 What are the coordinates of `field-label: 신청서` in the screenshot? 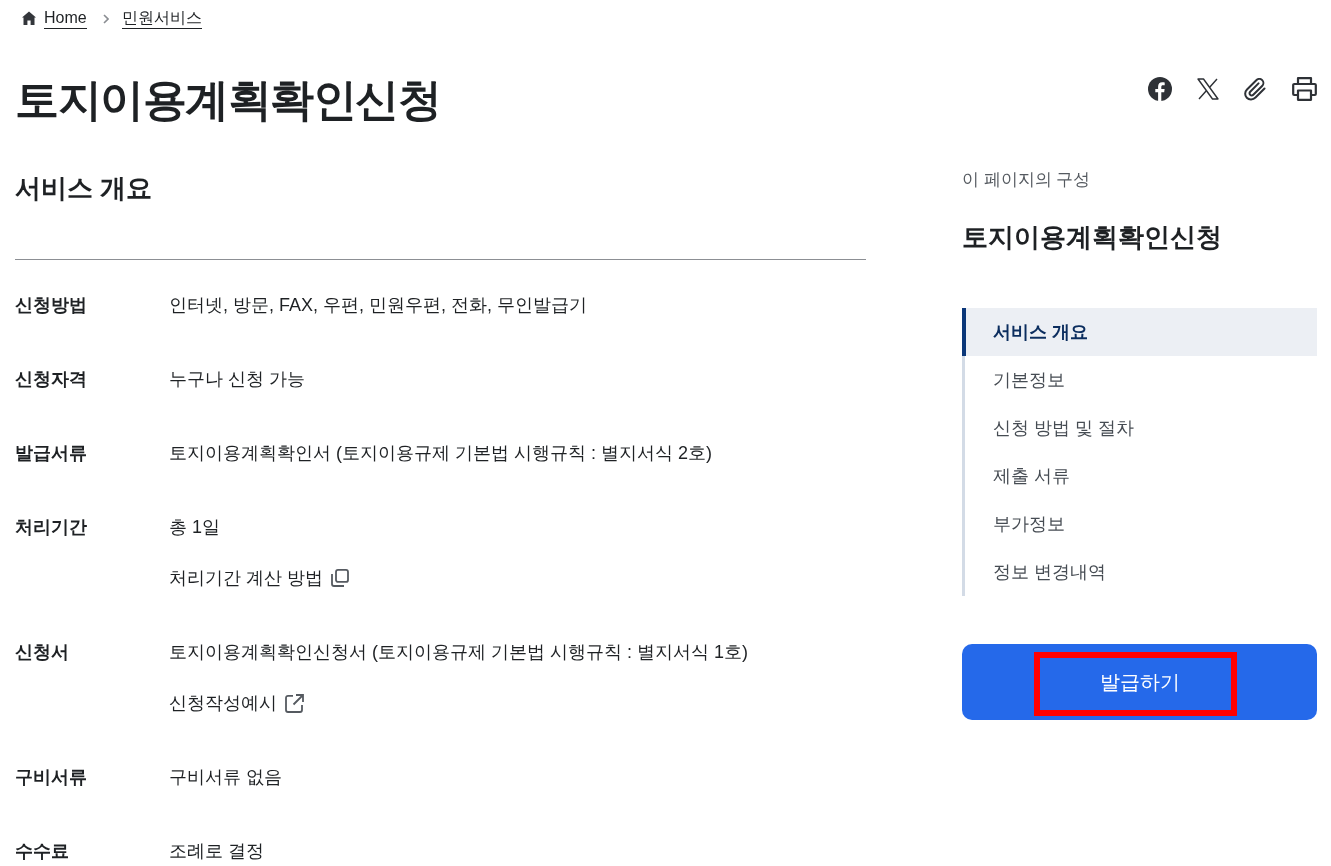 It's located at (42, 652).